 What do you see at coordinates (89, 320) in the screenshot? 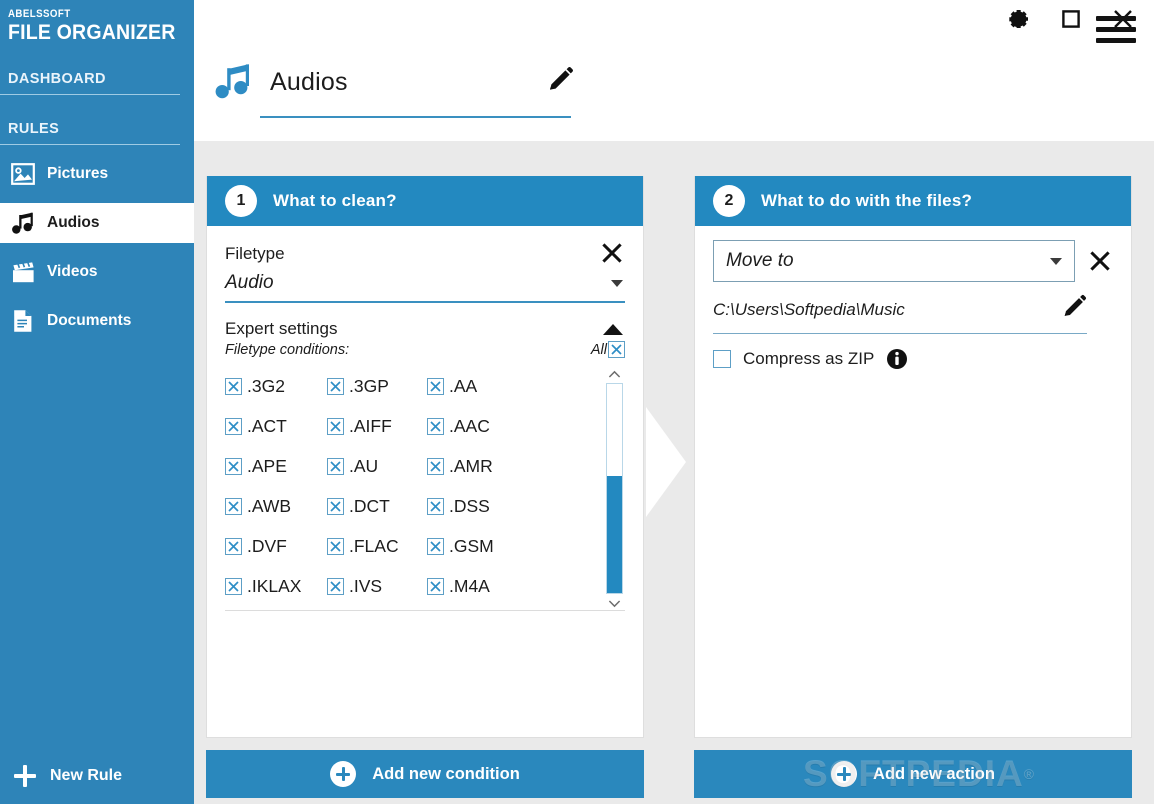
I see `sidebar-item-label: Documents` at bounding box center [89, 320].